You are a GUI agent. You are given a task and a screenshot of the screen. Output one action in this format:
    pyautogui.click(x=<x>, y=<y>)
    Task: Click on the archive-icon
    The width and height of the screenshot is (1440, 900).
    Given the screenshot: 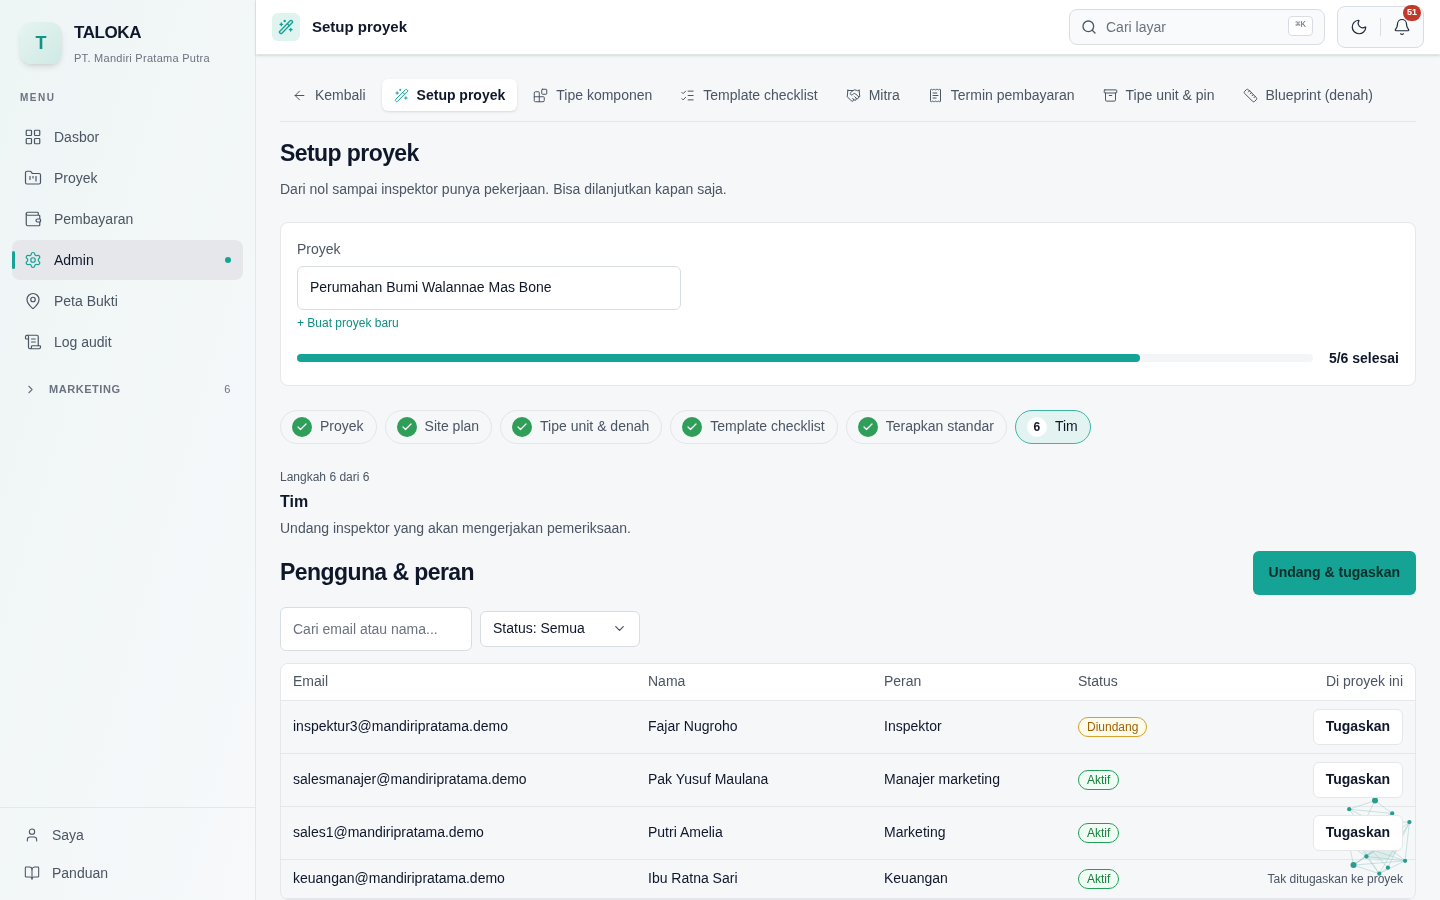 What is the action you would take?
    pyautogui.click(x=1110, y=95)
    